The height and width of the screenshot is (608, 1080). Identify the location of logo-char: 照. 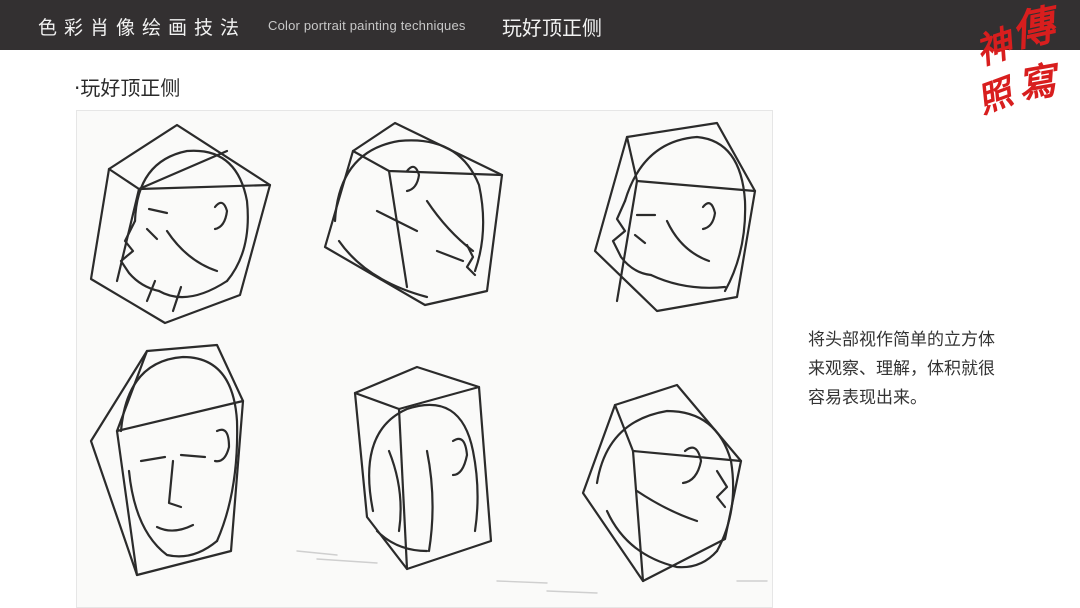
(995, 97).